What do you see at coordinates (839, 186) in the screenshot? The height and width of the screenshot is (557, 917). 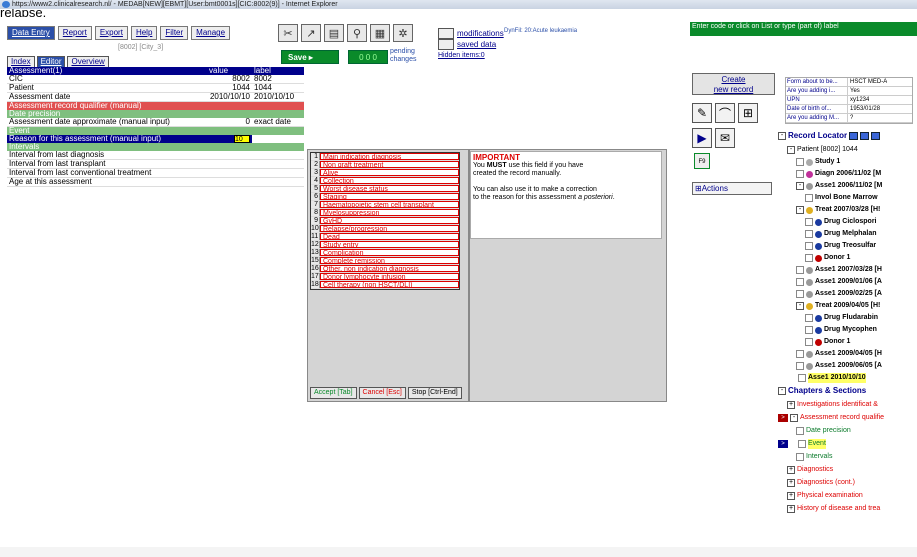 I see `record-node: - Asse1 2006/11/02 [M` at bounding box center [839, 186].